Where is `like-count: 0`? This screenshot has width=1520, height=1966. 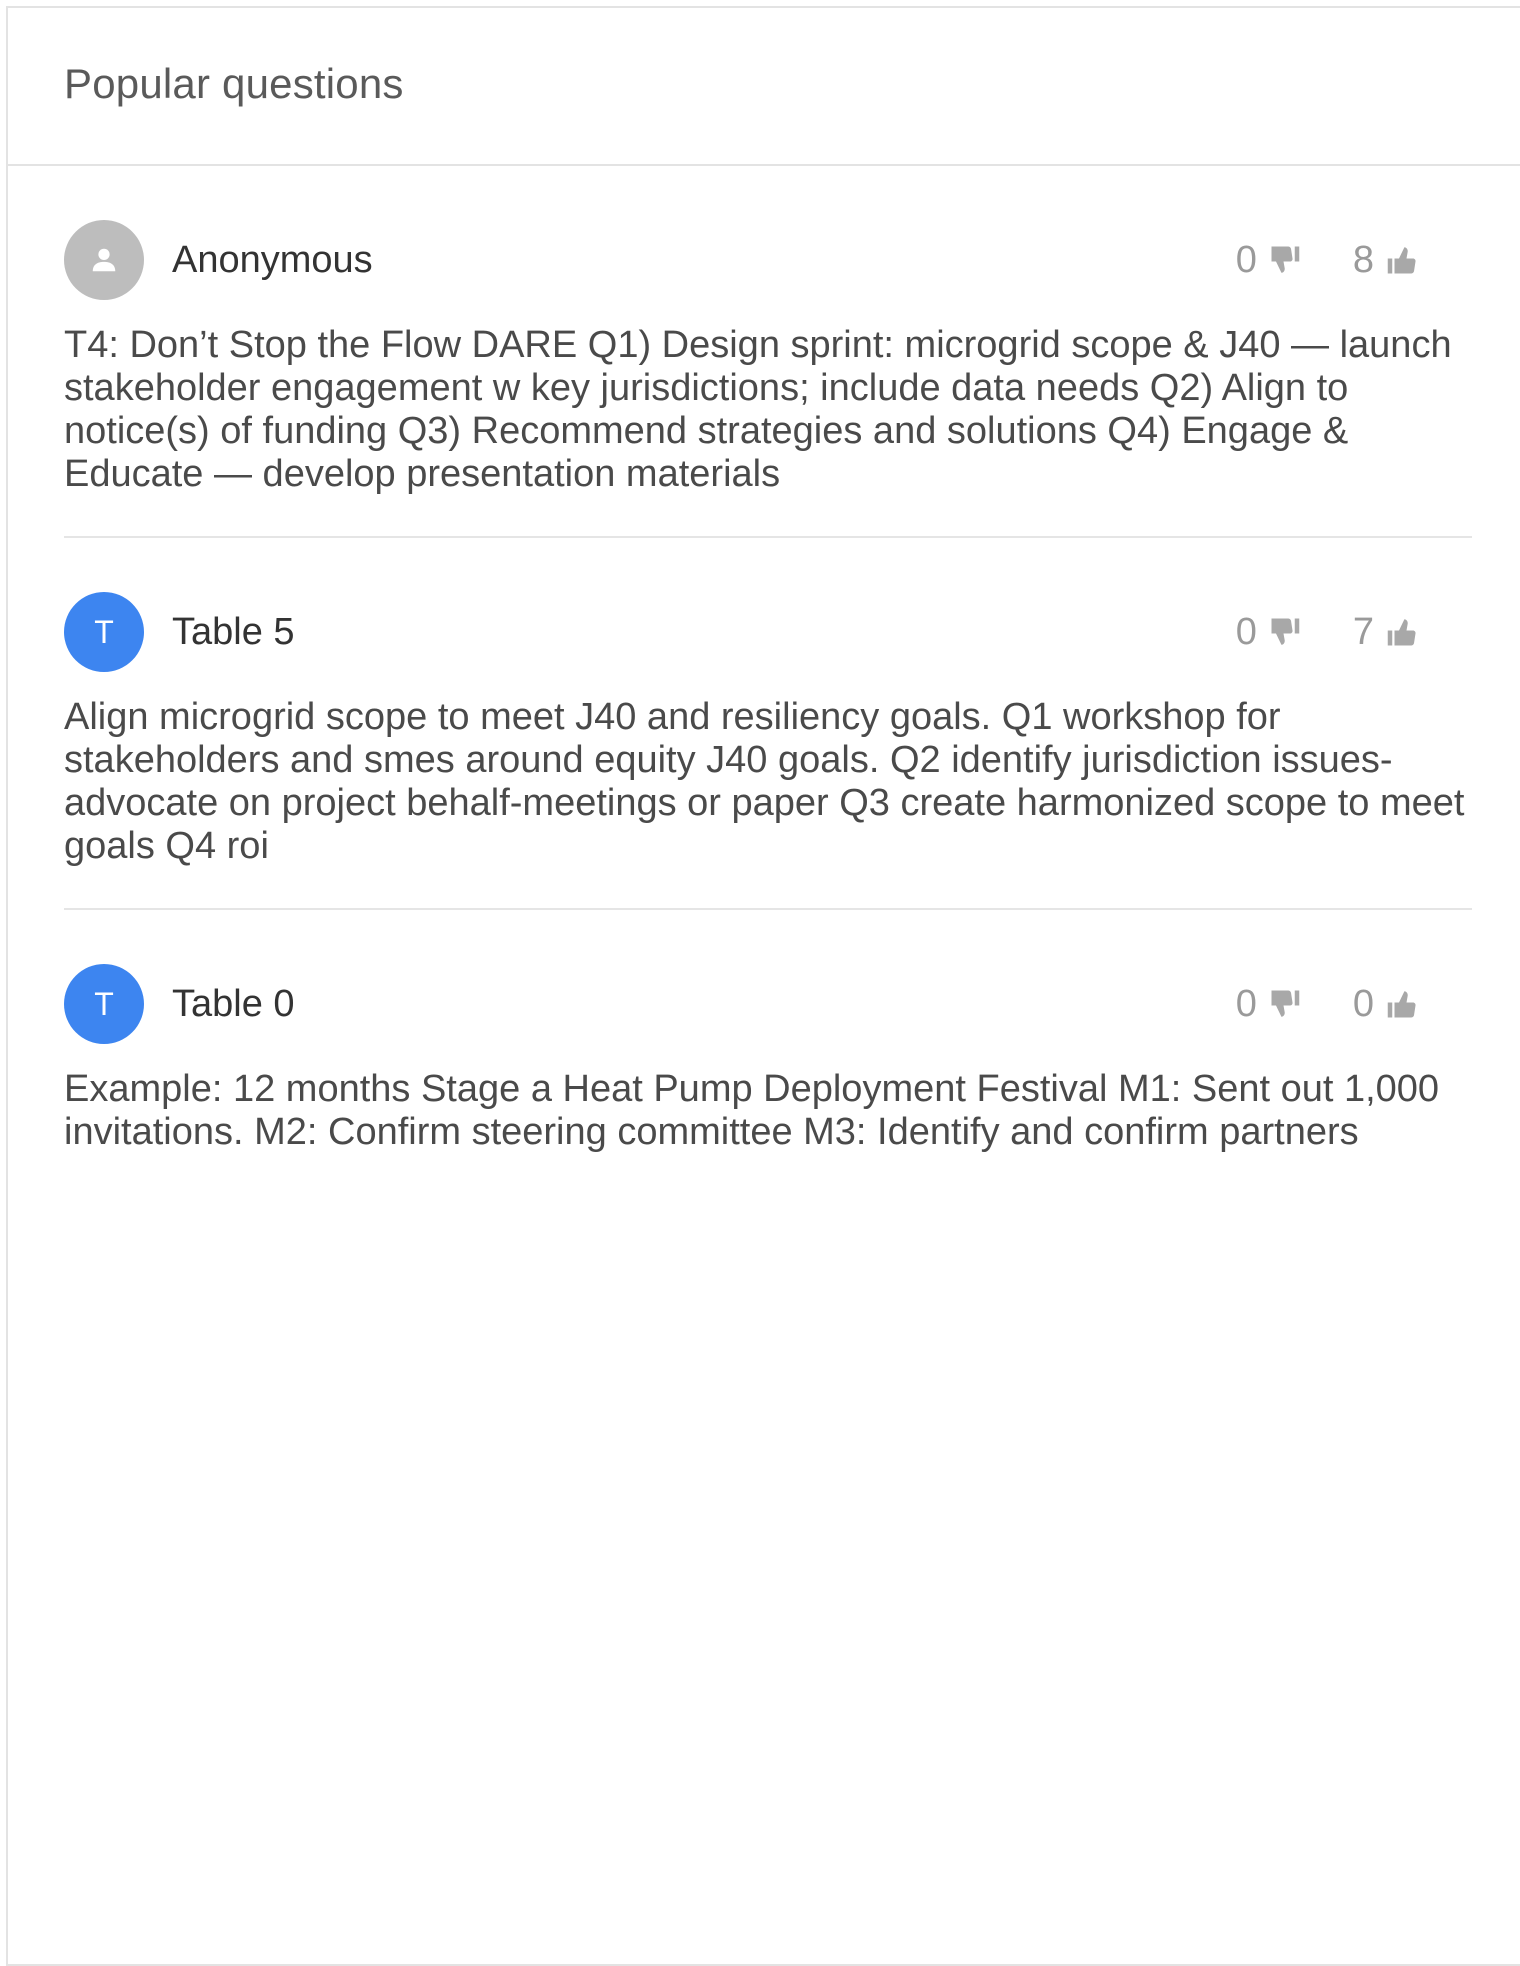
like-count: 0 is located at coordinates (1363, 1003).